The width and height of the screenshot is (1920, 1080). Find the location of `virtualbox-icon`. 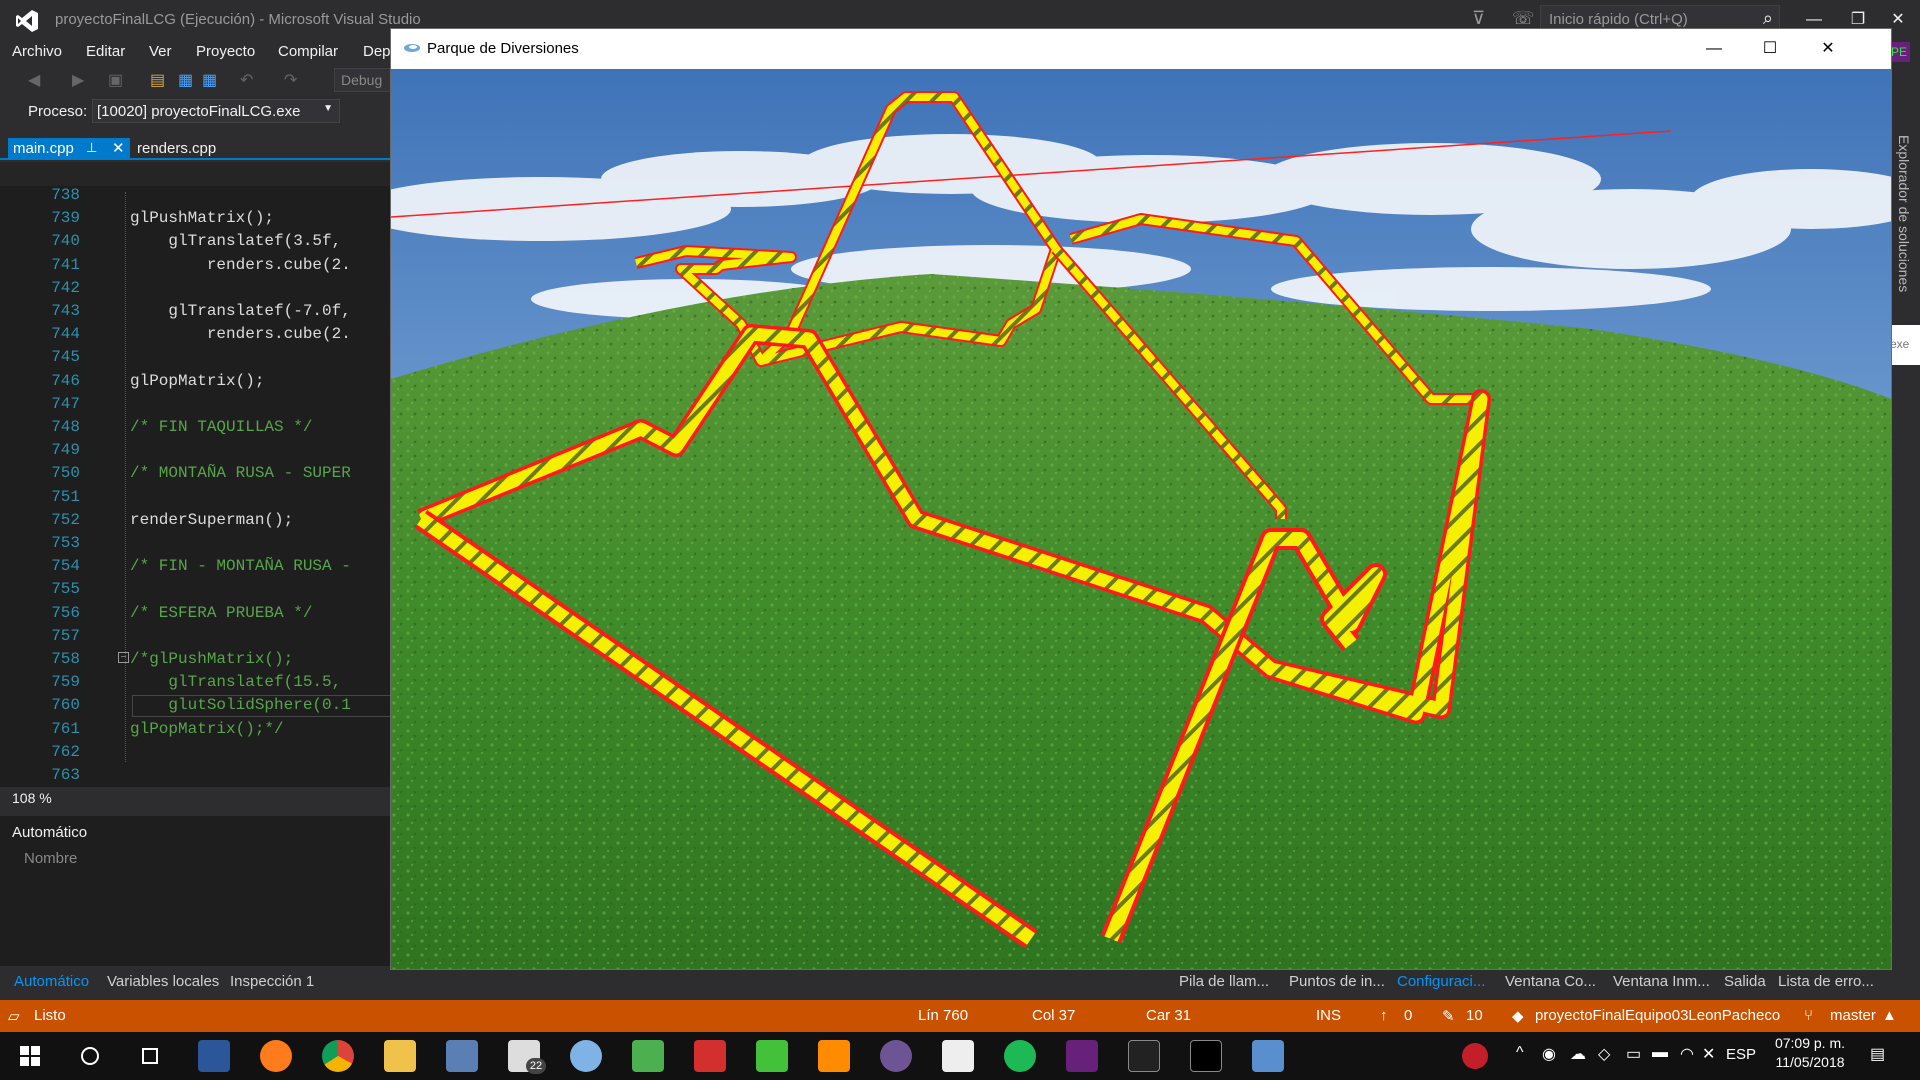

virtualbox-icon is located at coordinates (462, 1056).